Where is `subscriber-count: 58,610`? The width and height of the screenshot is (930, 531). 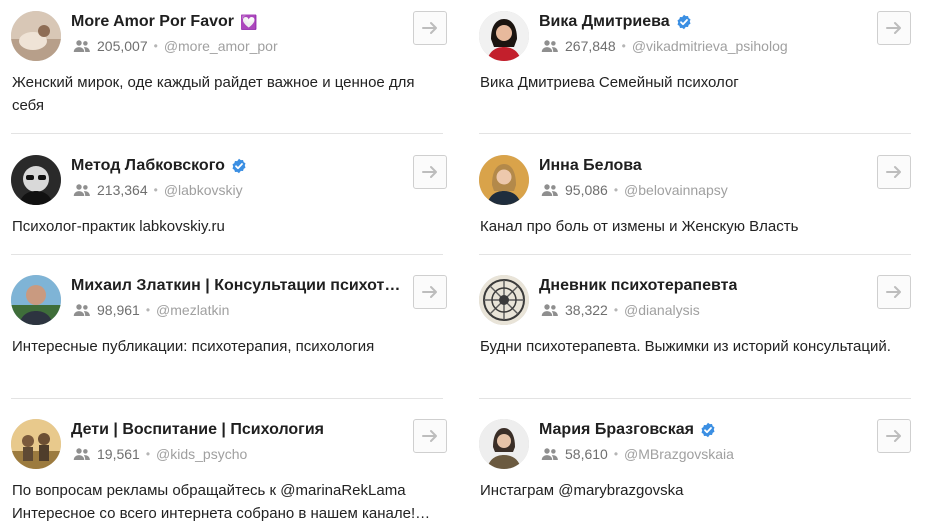 subscriber-count: 58,610 is located at coordinates (586, 454).